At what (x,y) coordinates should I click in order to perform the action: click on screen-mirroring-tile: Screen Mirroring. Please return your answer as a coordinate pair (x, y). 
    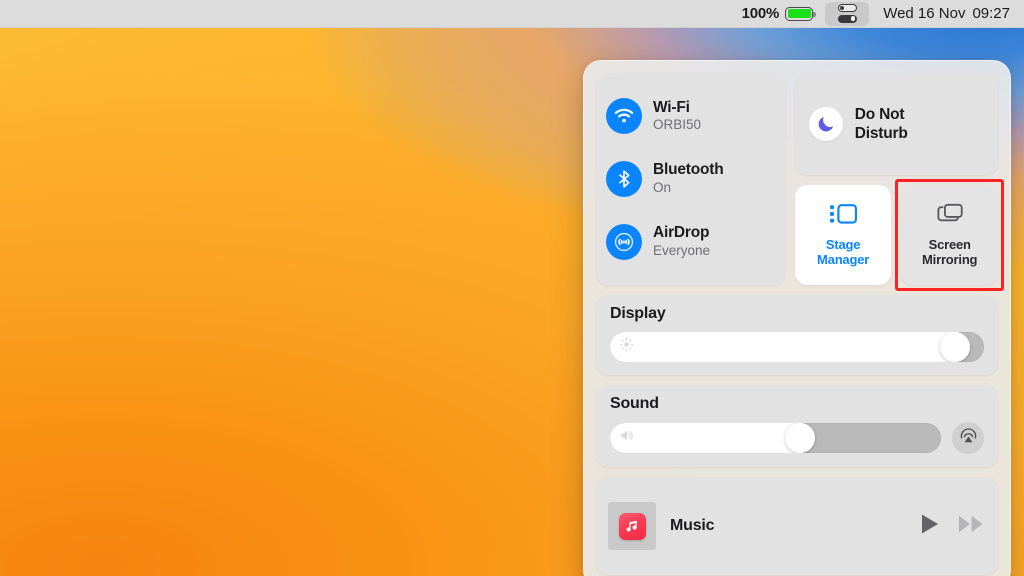
    Looking at the image, I should click on (949, 235).